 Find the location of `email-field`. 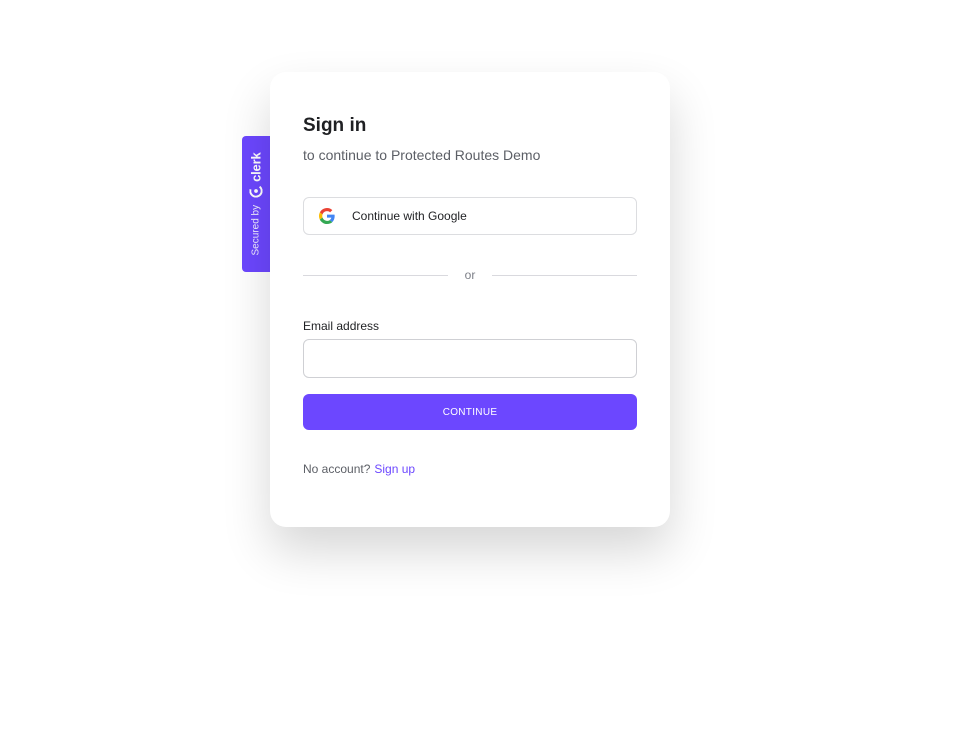

email-field is located at coordinates (470, 358).